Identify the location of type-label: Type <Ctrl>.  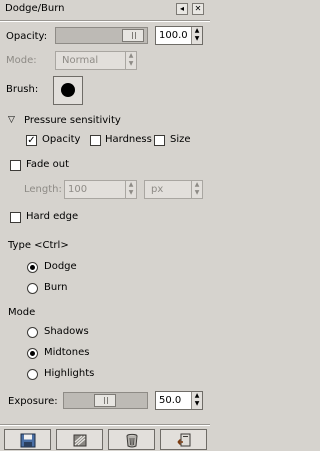
(38, 245).